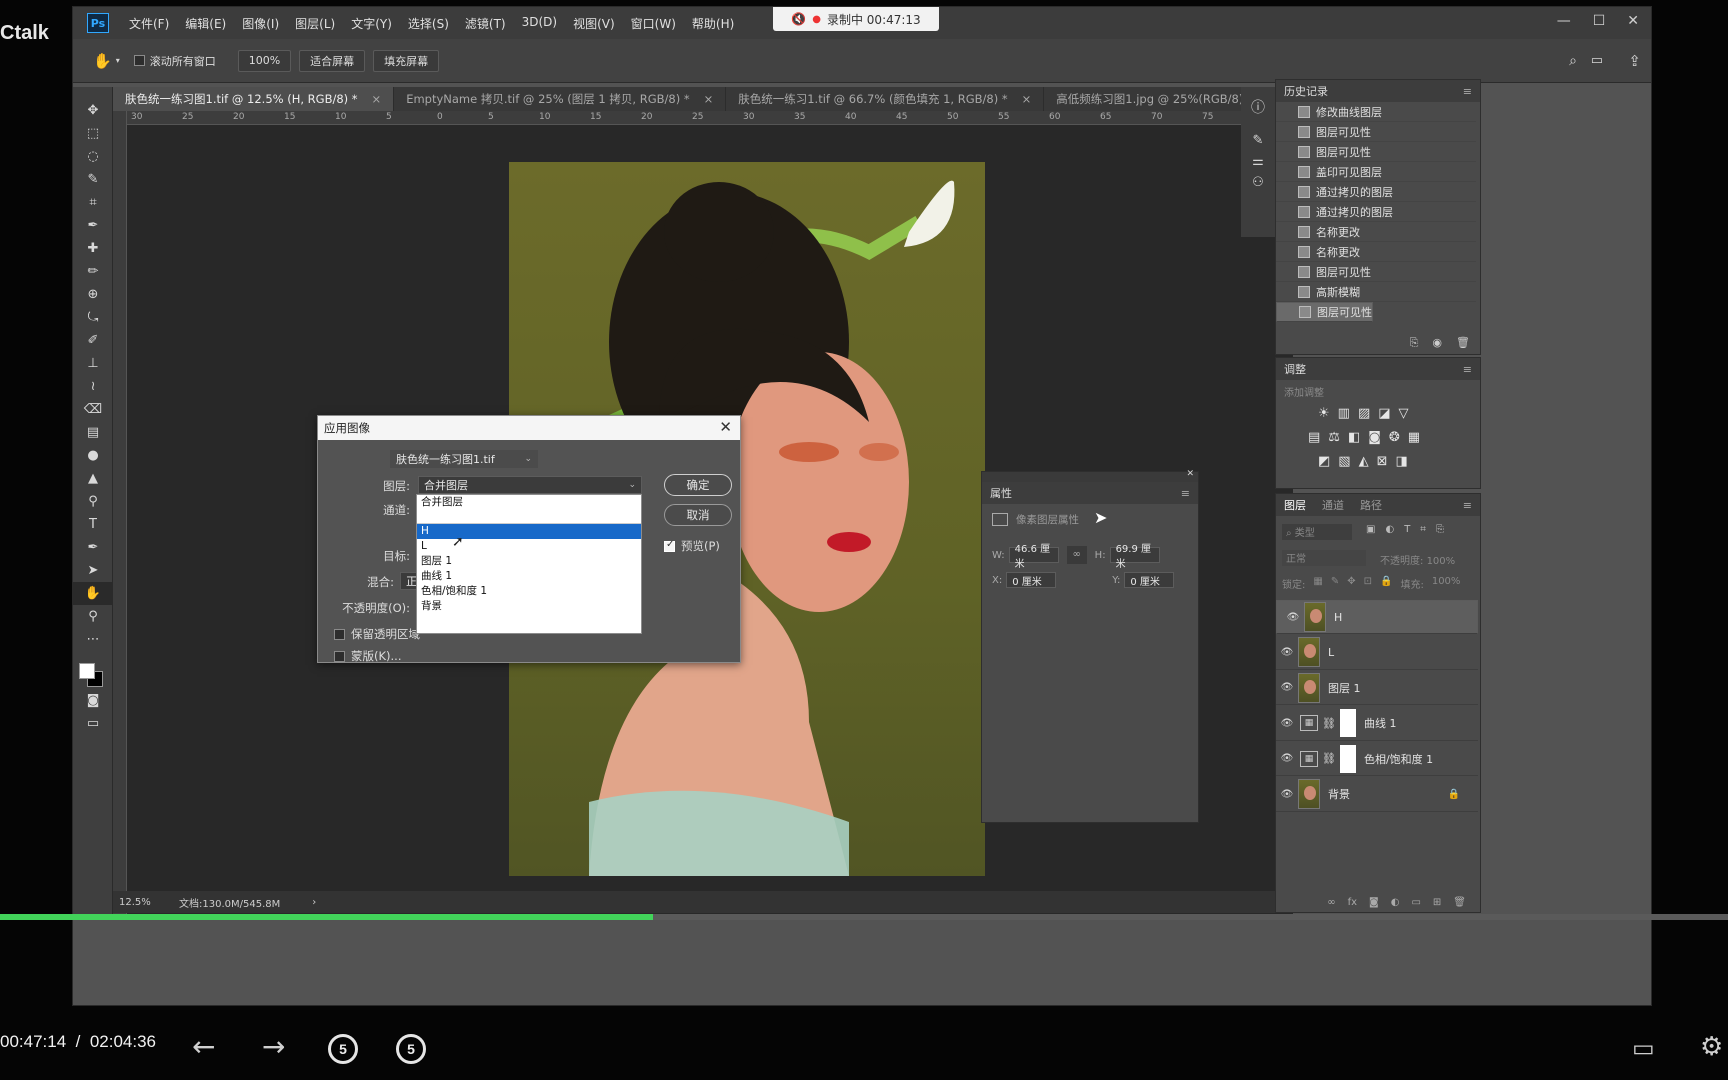 The height and width of the screenshot is (1080, 1728). I want to click on dropdown-option: 曲线 1, so click(529, 576).